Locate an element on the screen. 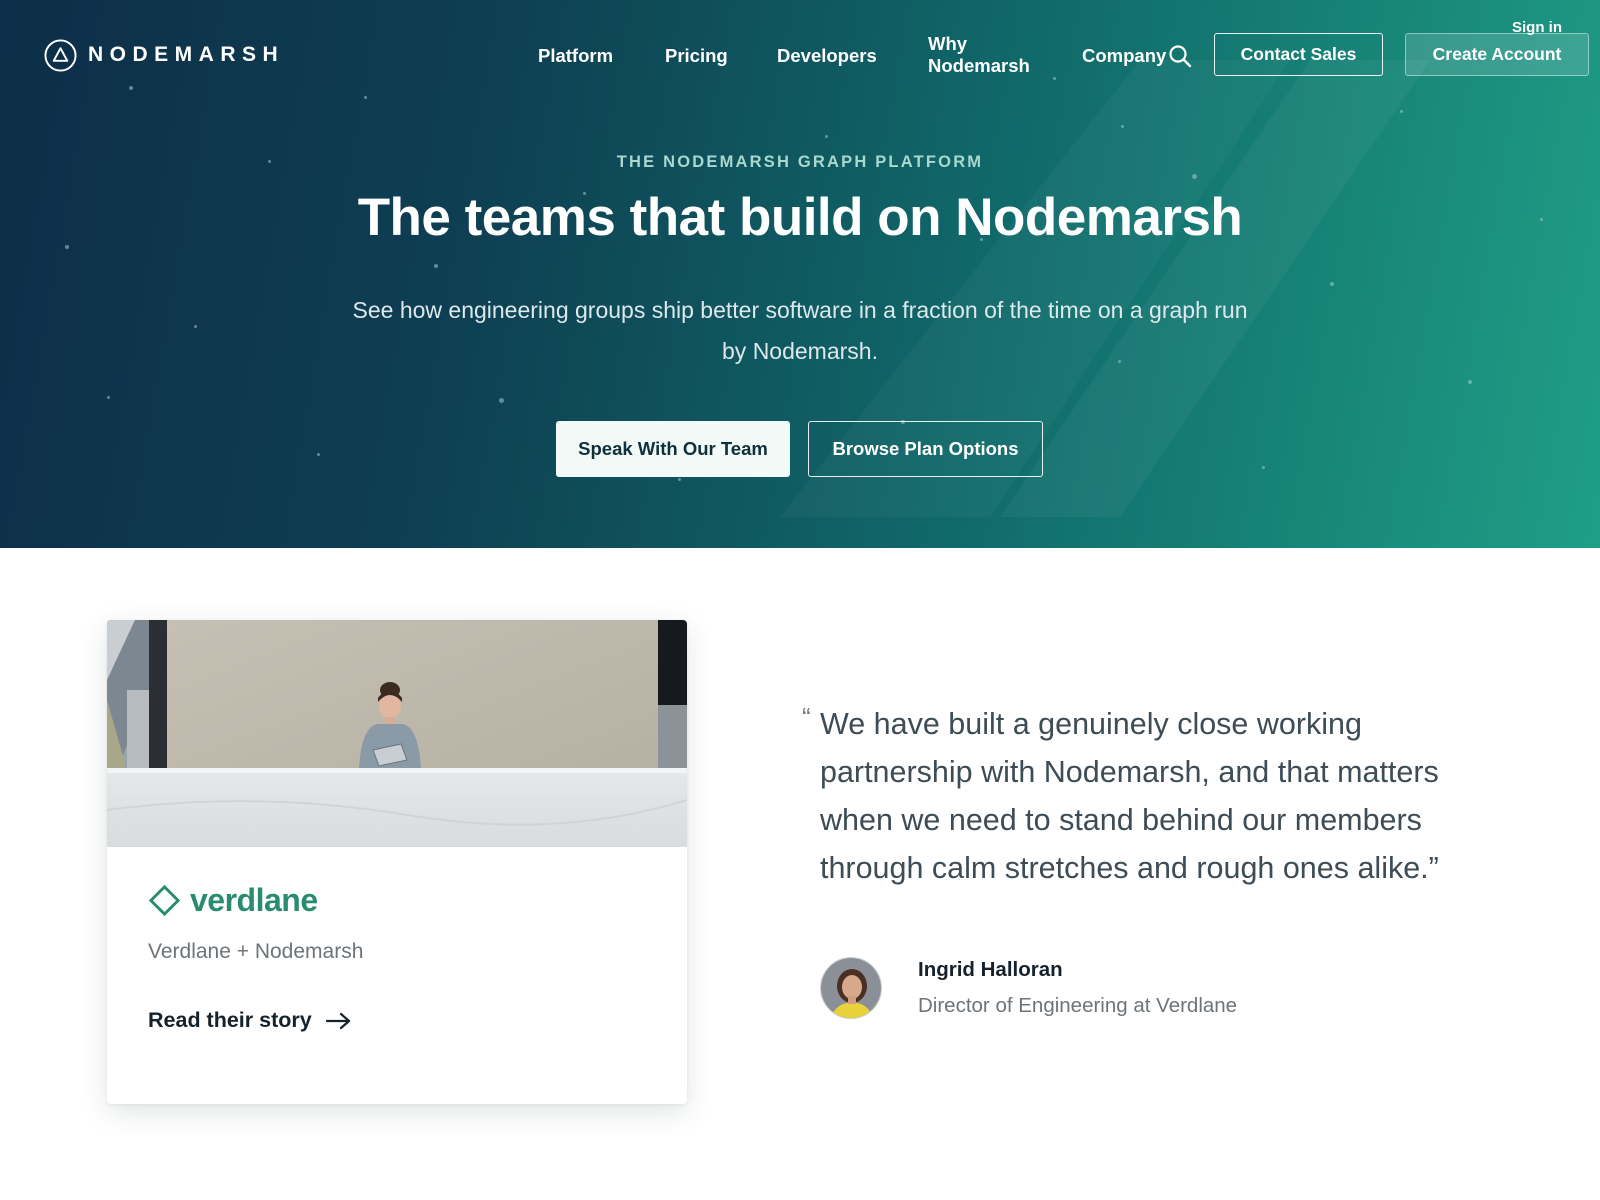  page-title: The teams that build on Nodemarsh is located at coordinates (800, 217).